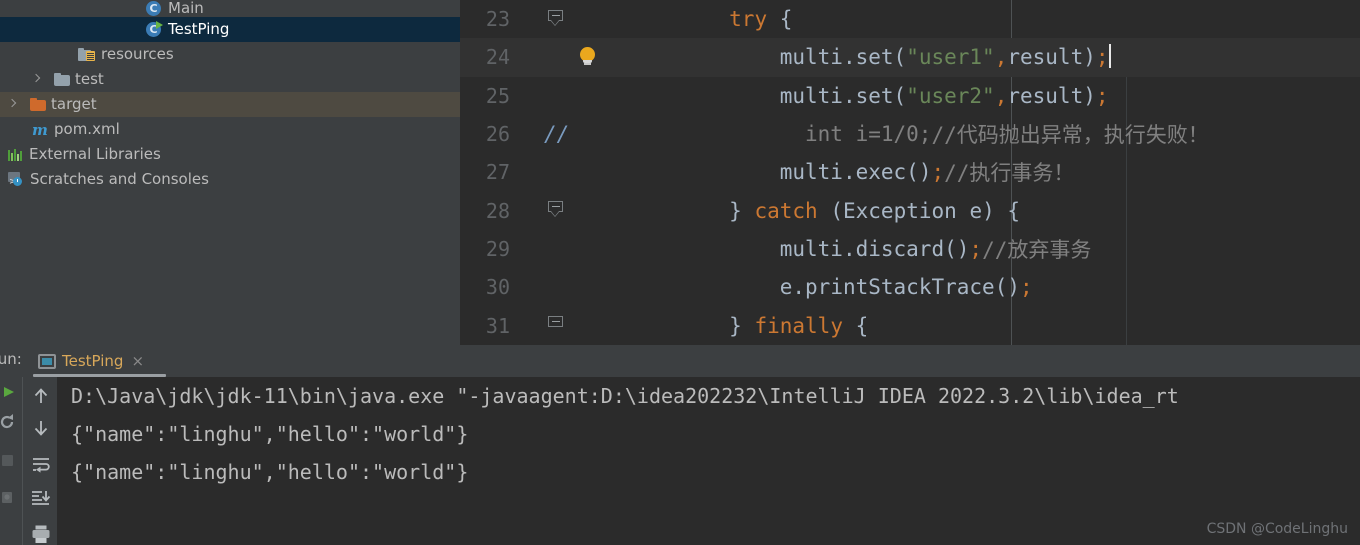 The height and width of the screenshot is (545, 1360). What do you see at coordinates (7, 392) in the screenshot?
I see `run-button-icon` at bounding box center [7, 392].